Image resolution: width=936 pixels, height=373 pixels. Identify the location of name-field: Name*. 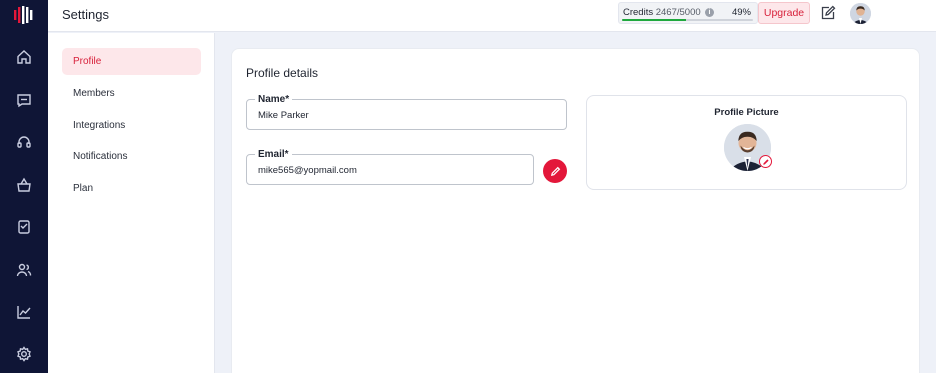
(406, 112).